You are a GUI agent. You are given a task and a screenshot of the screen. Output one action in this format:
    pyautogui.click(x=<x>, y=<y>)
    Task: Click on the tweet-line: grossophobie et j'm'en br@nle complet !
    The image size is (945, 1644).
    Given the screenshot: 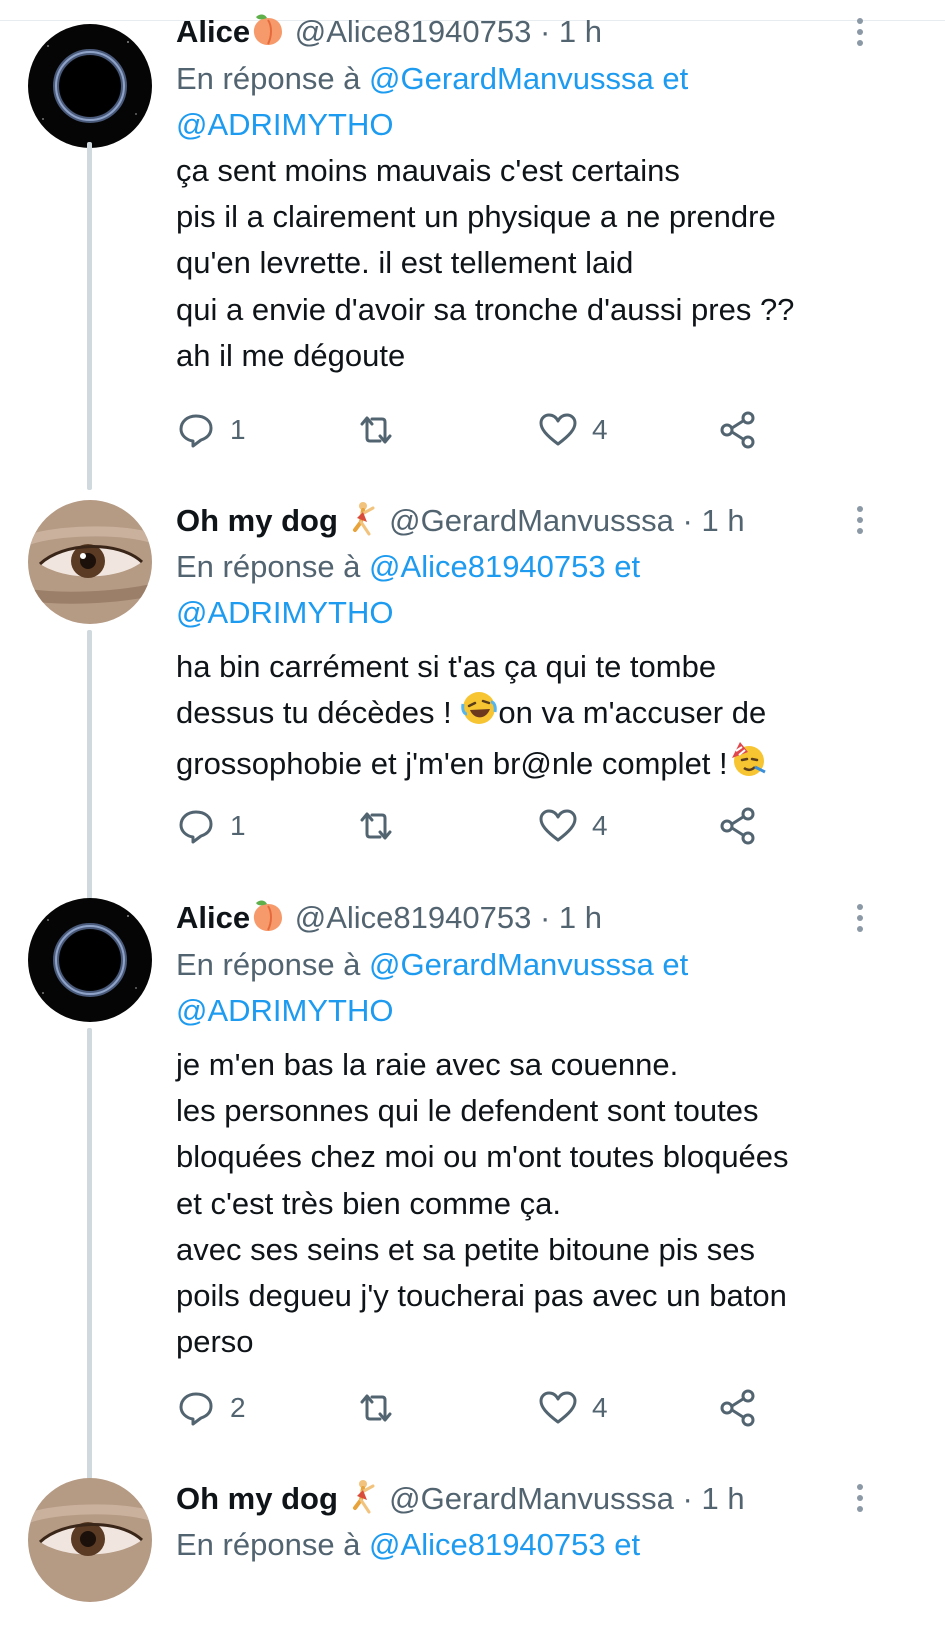 What is the action you would take?
    pyautogui.click(x=536, y=765)
    